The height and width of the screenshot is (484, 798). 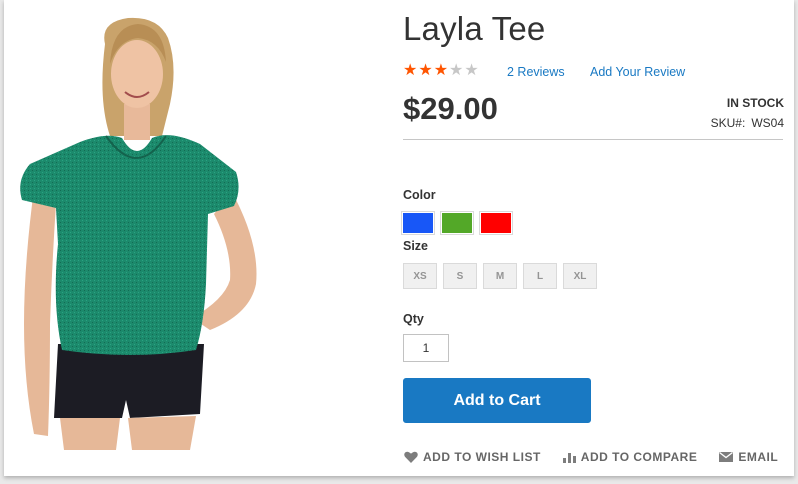 What do you see at coordinates (755, 103) in the screenshot?
I see `stock-status: In stock` at bounding box center [755, 103].